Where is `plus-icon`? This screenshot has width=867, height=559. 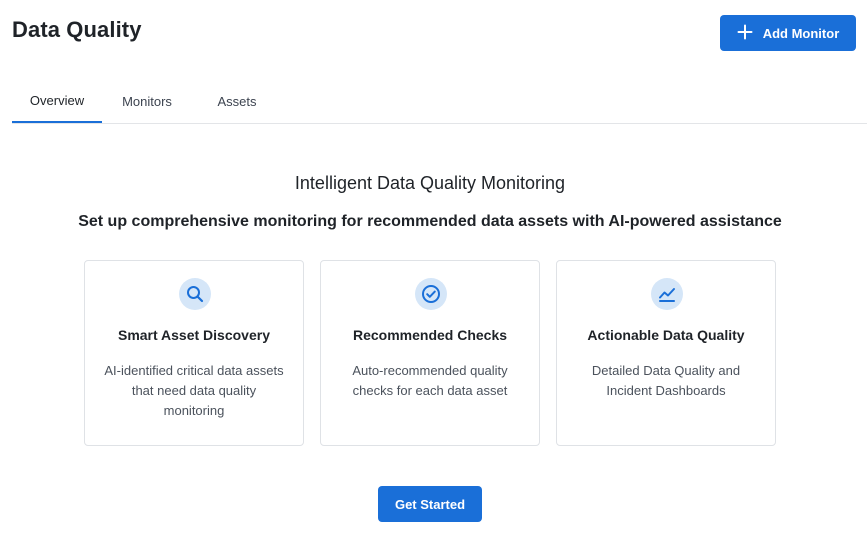
plus-icon is located at coordinates (745, 33).